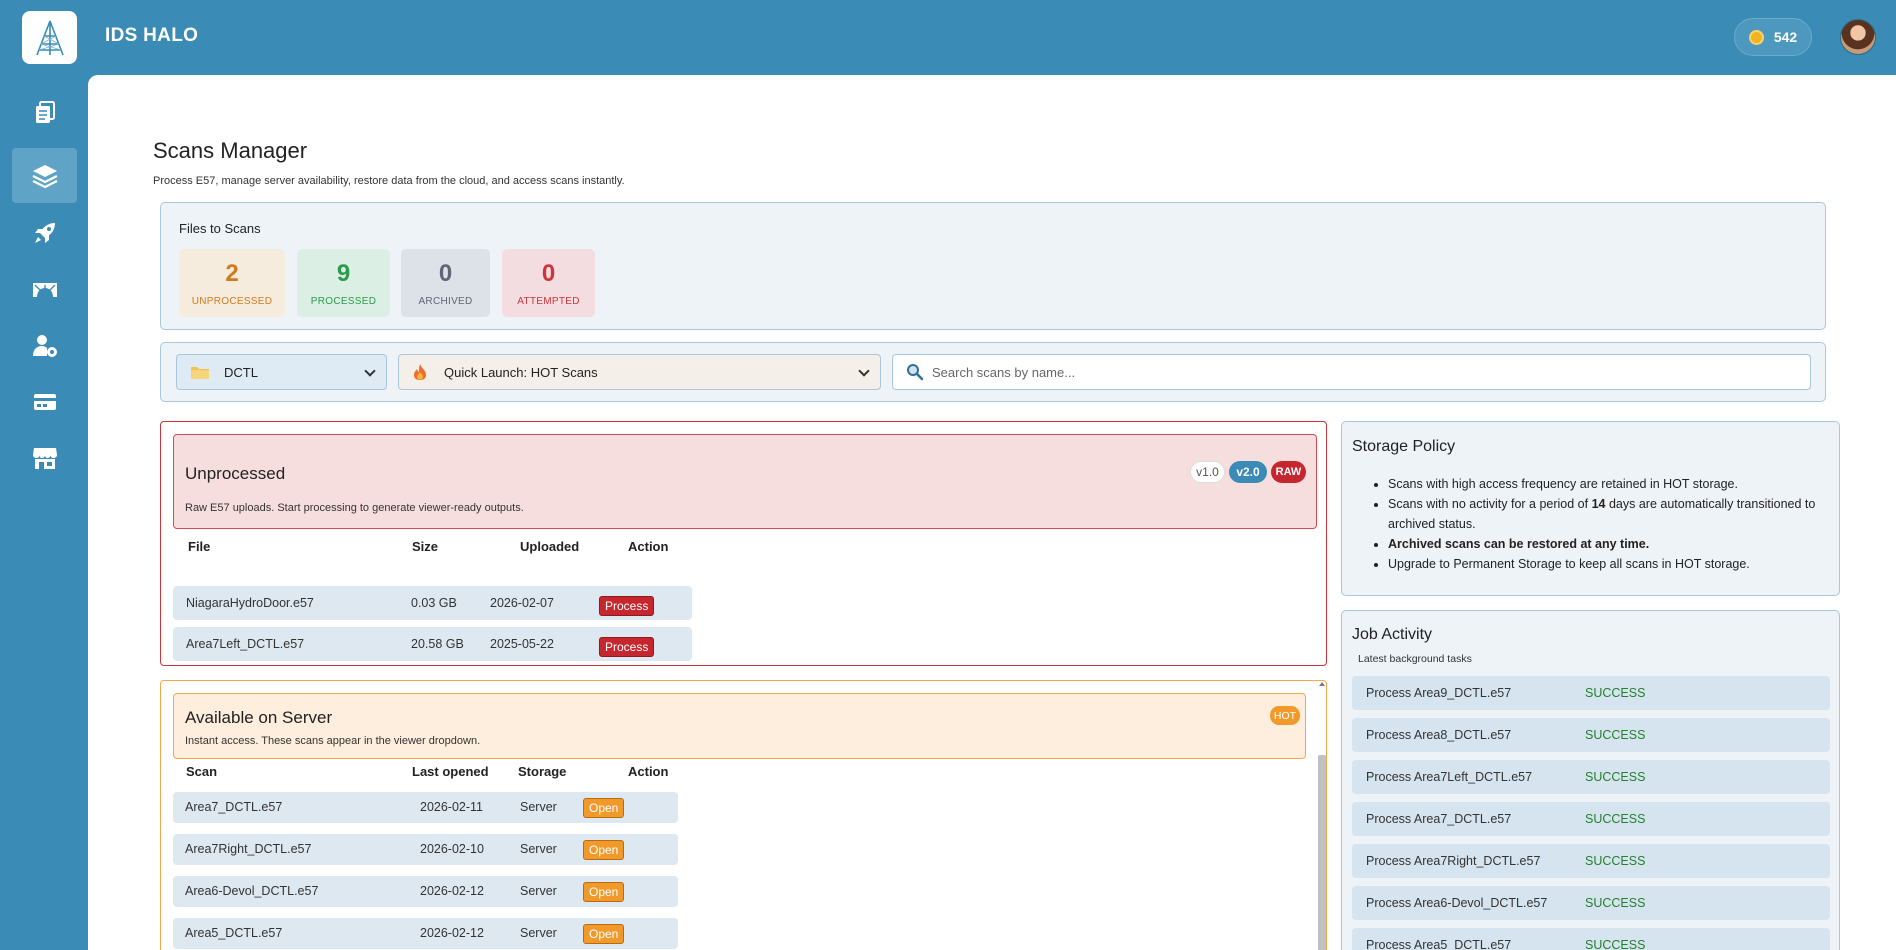 Image resolution: width=1896 pixels, height=950 pixels. Describe the element at coordinates (252, 891) in the screenshot. I see `scan-name: Area6-Devol_DCTL.e57` at that location.